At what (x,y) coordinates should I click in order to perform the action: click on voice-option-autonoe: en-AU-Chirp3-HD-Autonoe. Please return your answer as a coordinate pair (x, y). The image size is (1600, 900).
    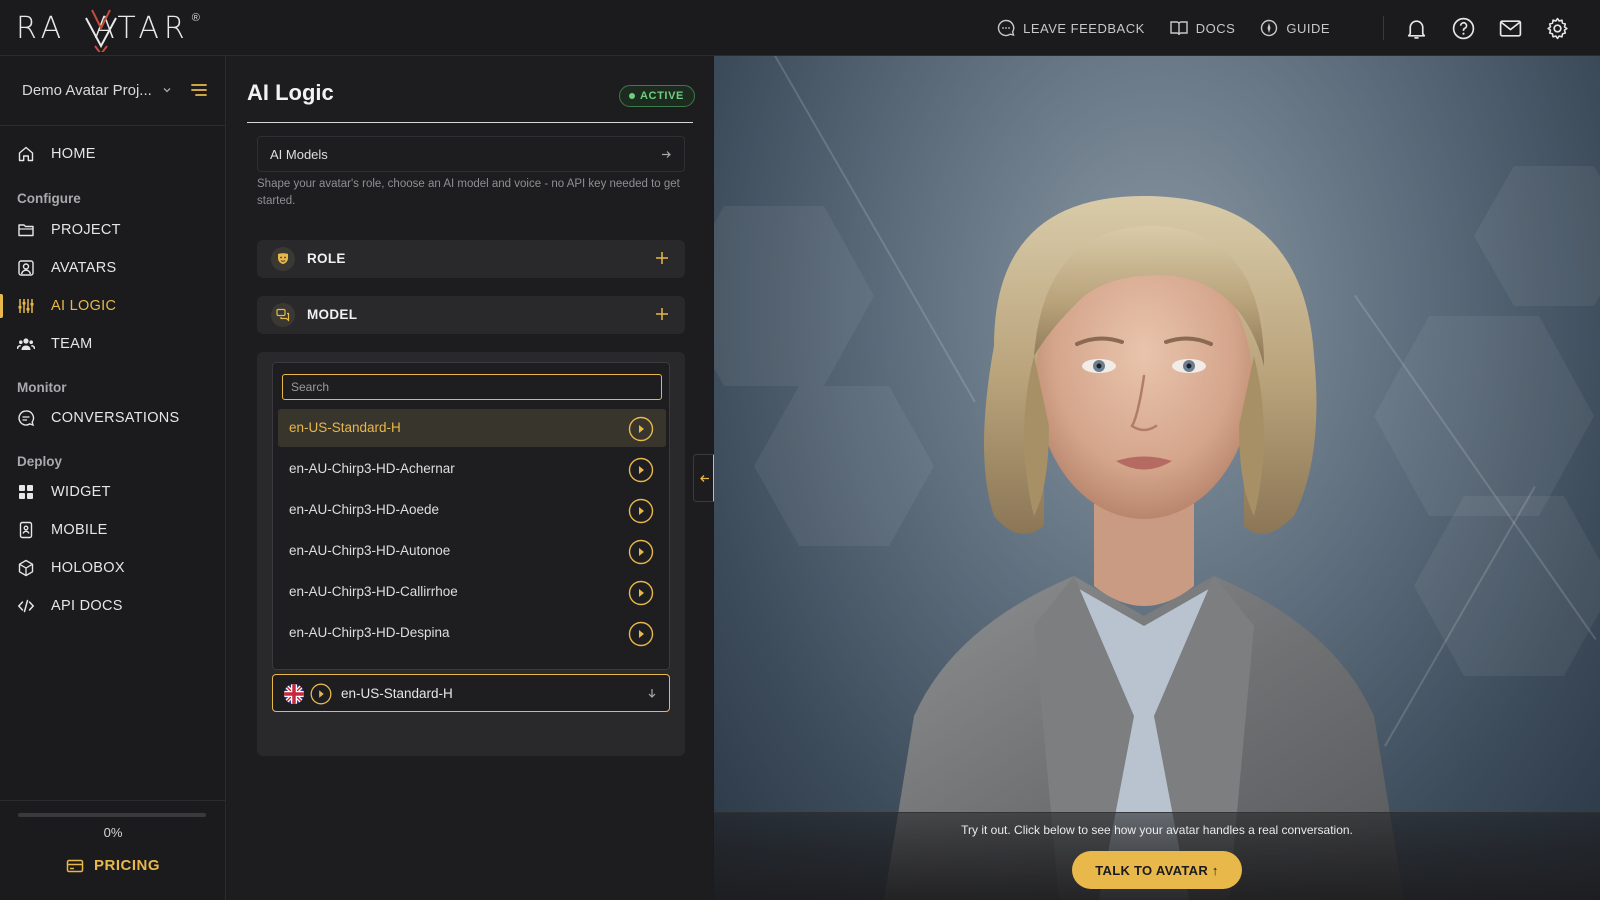
    Looking at the image, I should click on (472, 551).